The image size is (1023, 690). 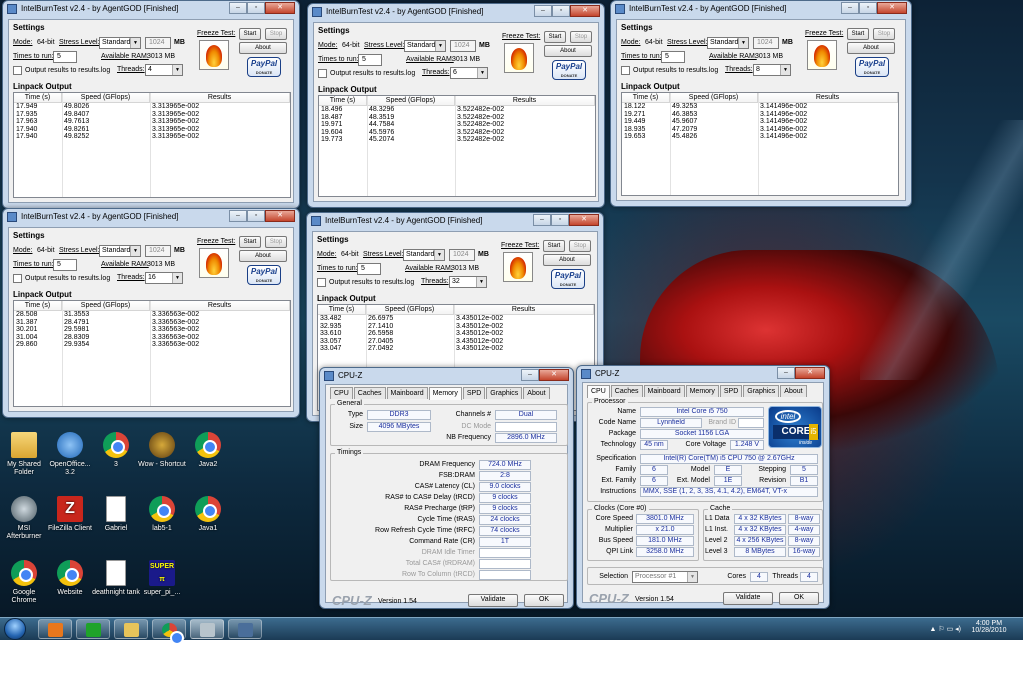 I want to click on tab-about: About, so click(x=793, y=391).